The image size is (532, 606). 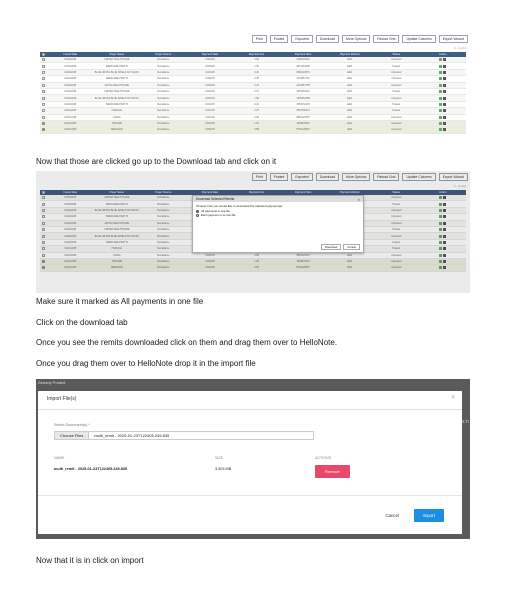 I want to click on update-columns-button: Update Columns, so click(x=419, y=39).